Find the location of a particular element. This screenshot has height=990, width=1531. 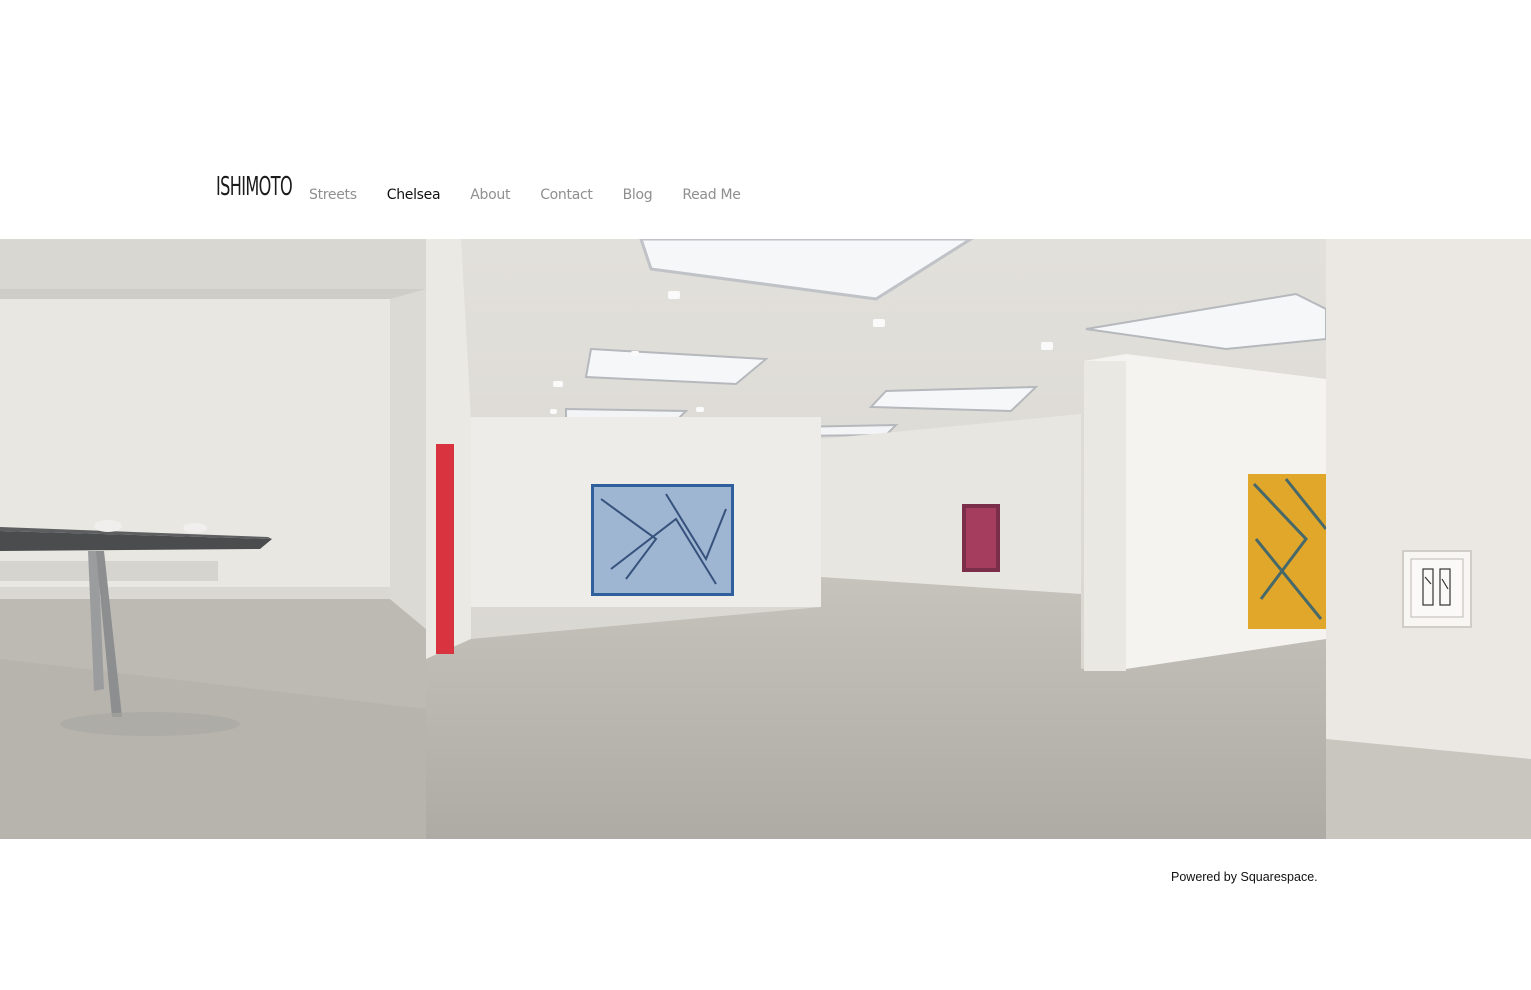

nav-item-contact: Contact is located at coordinates (566, 195).